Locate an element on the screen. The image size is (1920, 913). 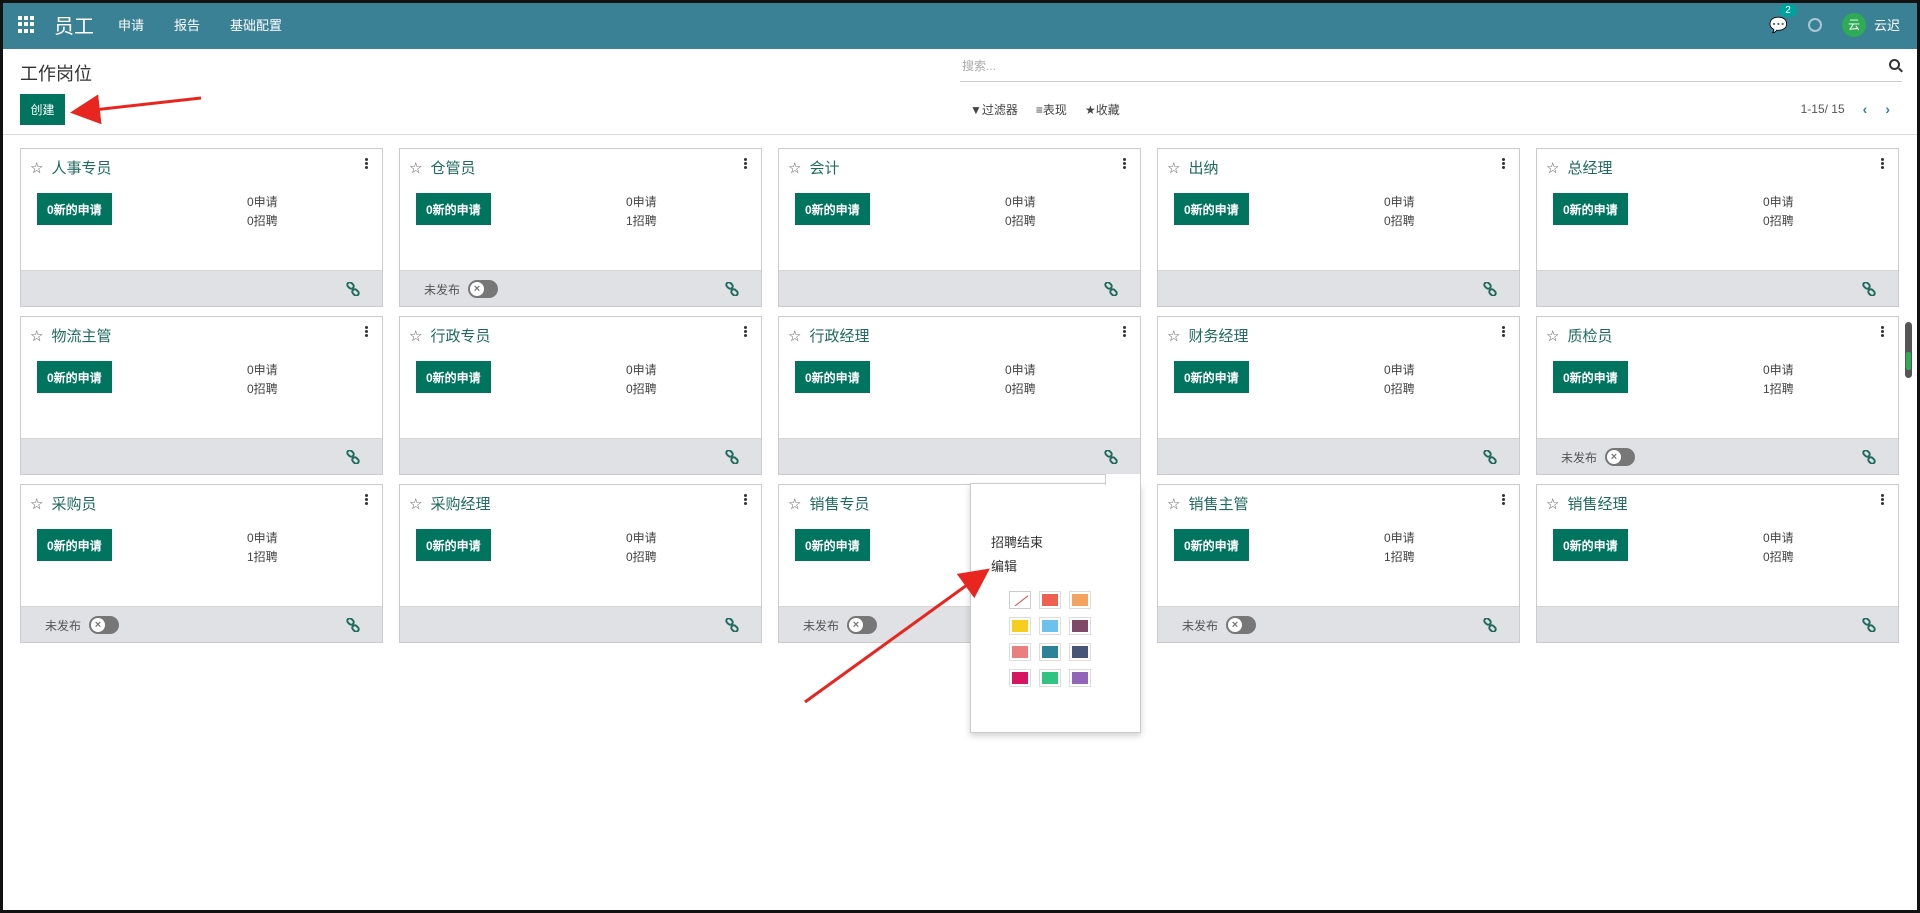
menu-applications: 申请 is located at coordinates (131, 24).